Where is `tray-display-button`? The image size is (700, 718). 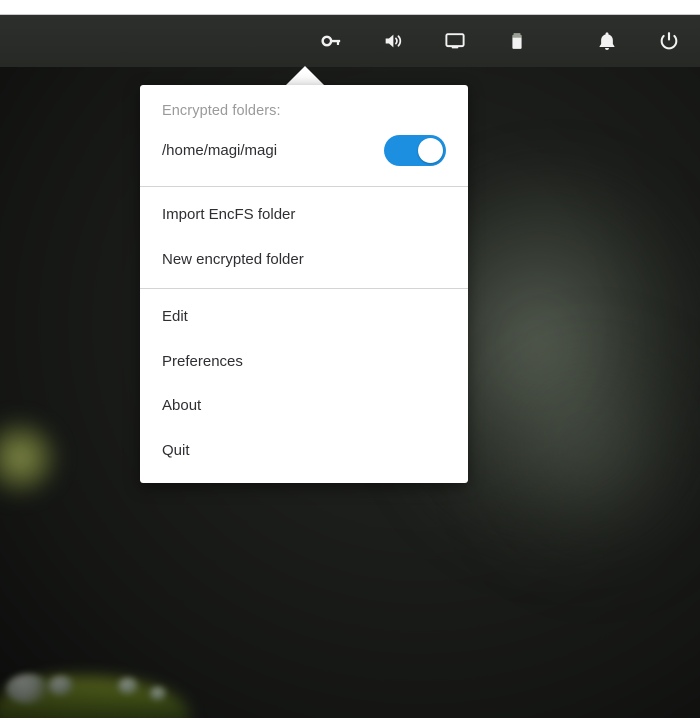
tray-display-button is located at coordinates (455, 41).